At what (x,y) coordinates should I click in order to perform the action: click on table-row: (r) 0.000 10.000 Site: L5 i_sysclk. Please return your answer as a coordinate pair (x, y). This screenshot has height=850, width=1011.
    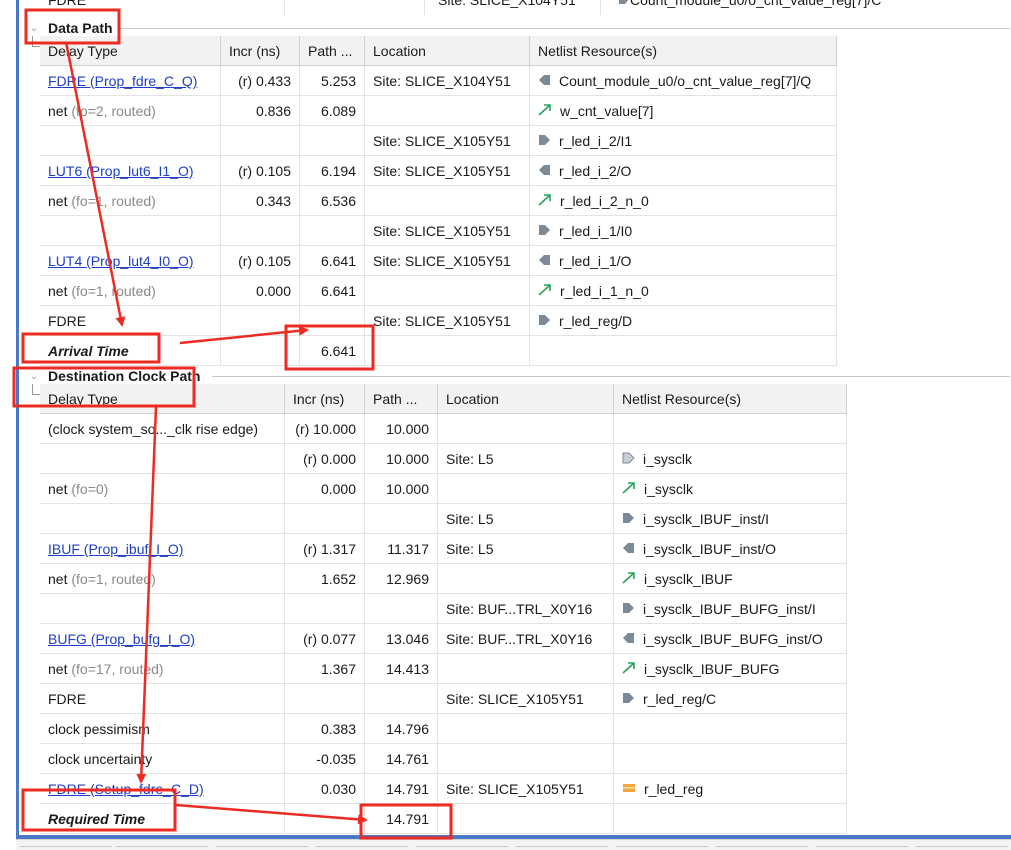
    Looking at the image, I should click on (443, 459).